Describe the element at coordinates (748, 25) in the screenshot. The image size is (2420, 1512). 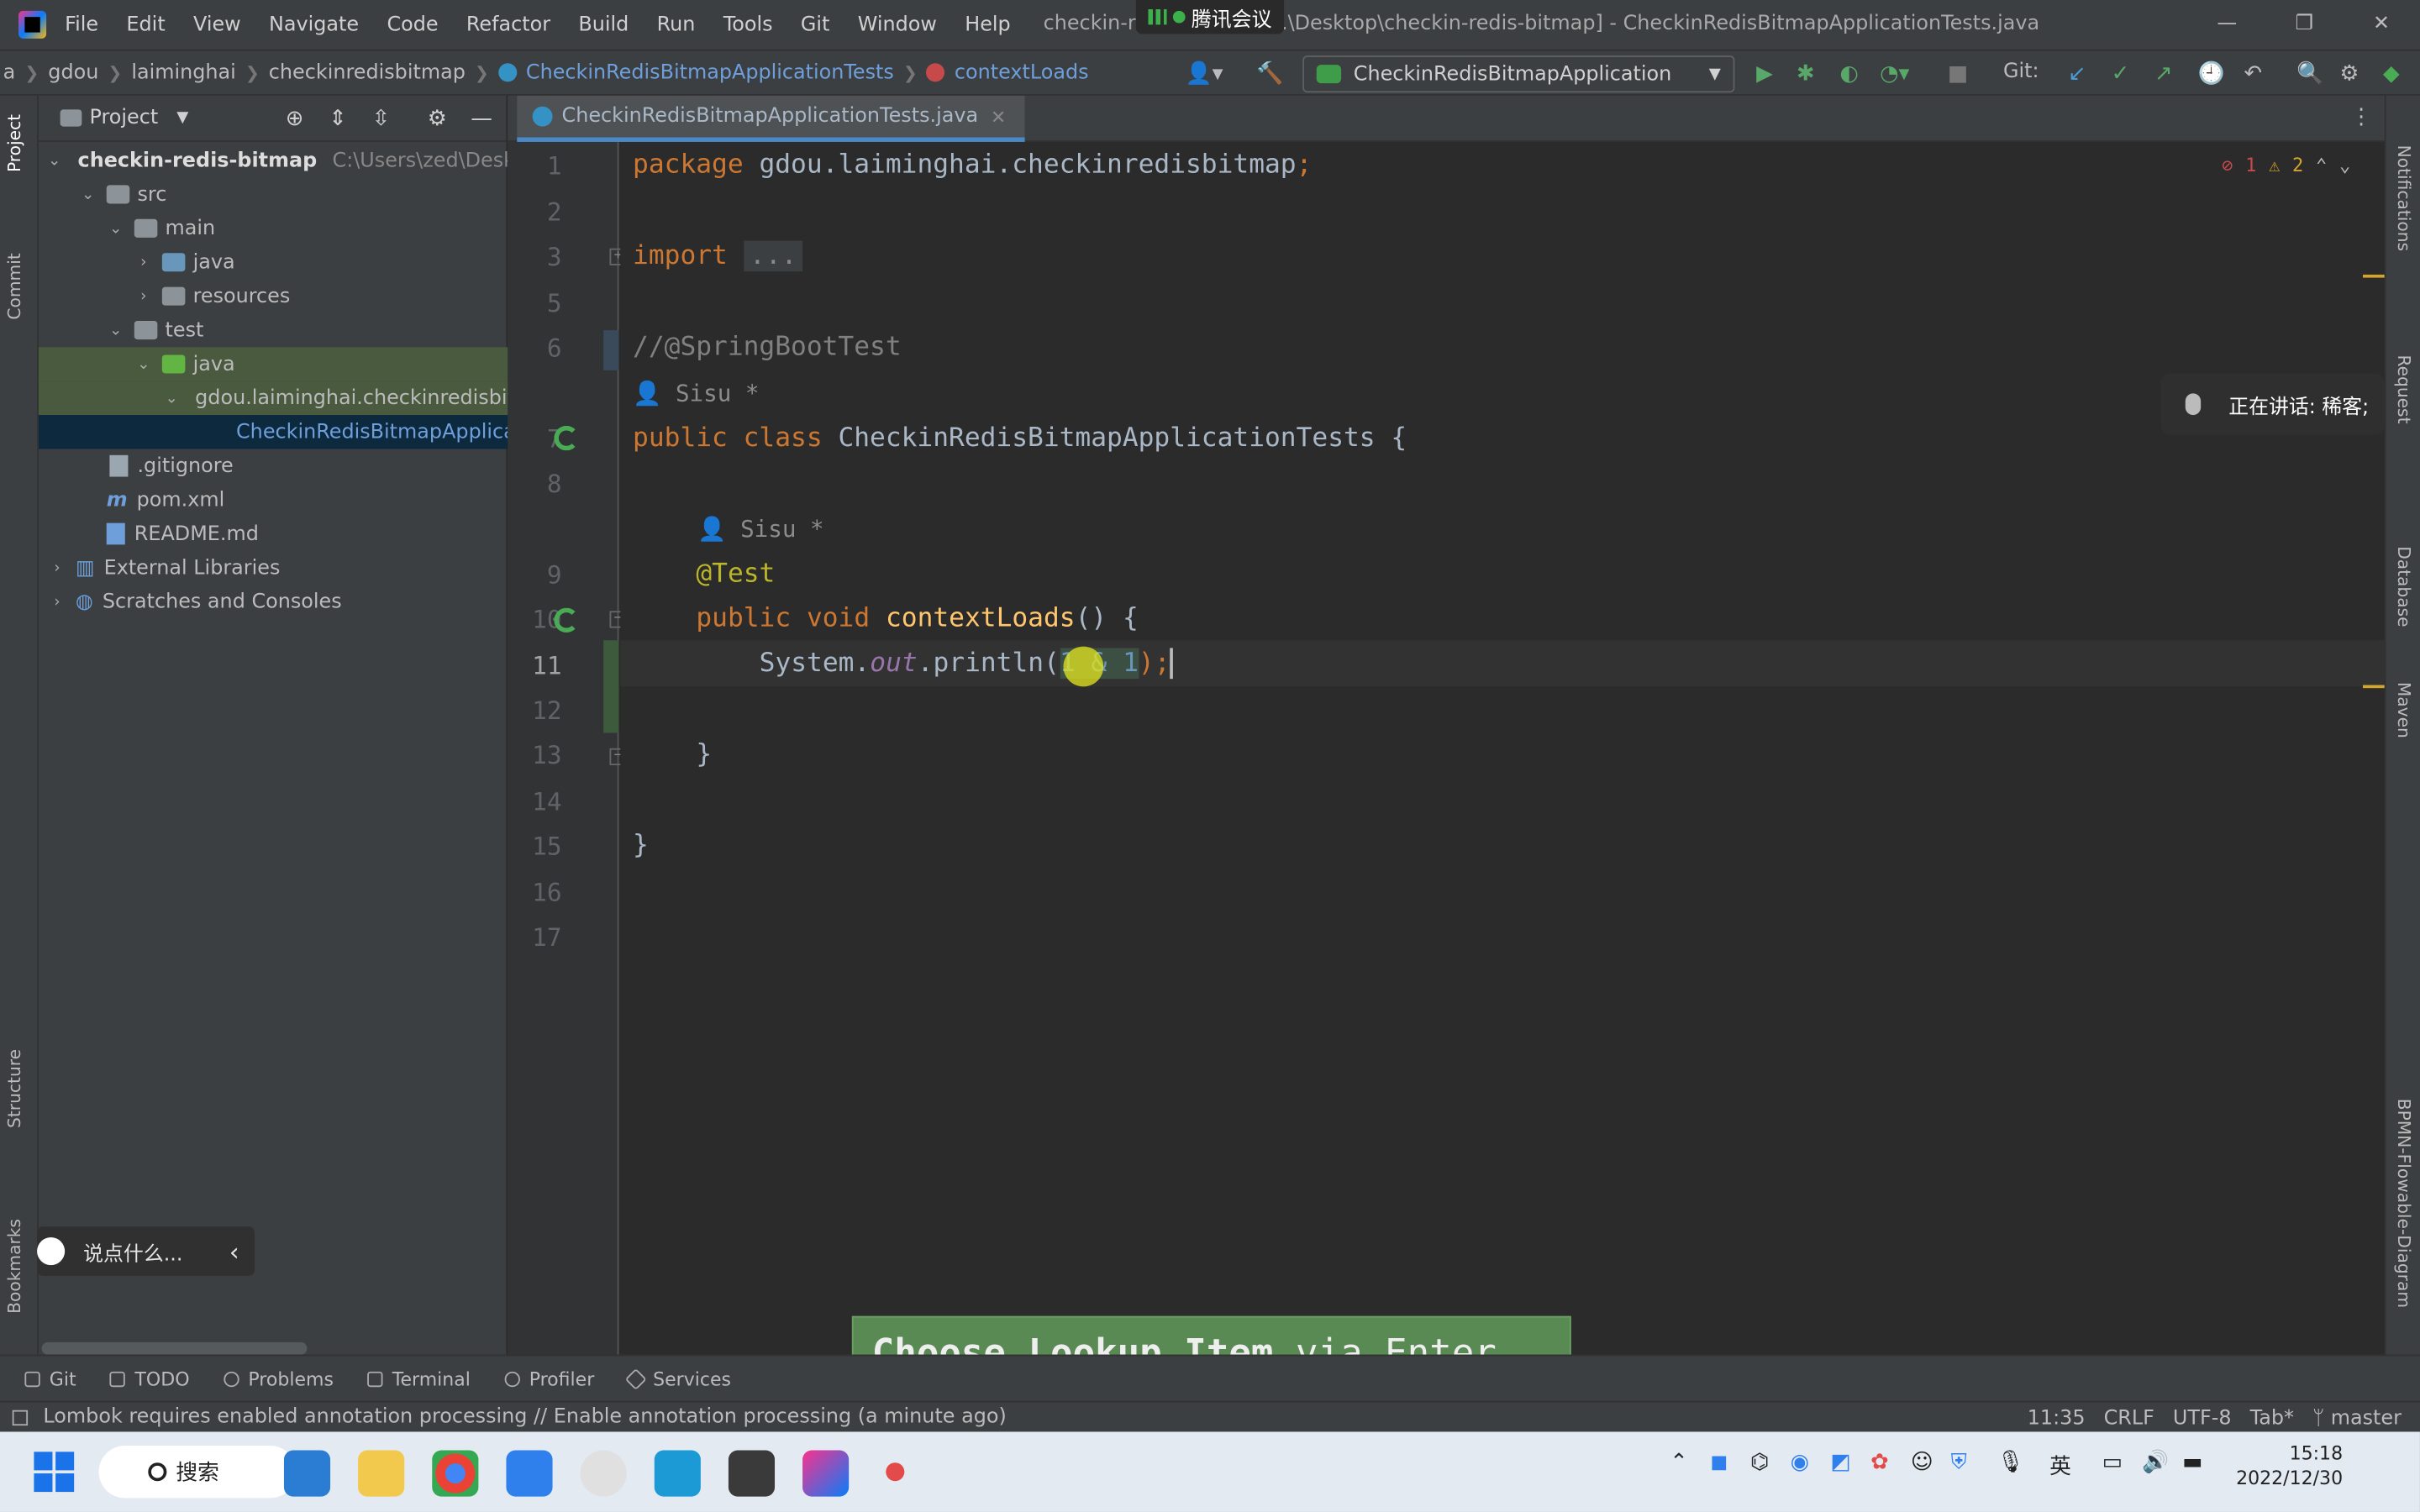
I see `menu-tools: Tools` at that location.